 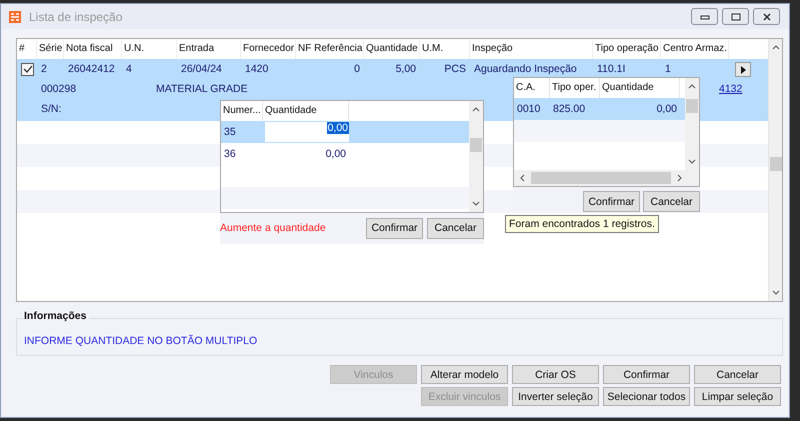 What do you see at coordinates (522, 178) in the screenshot?
I see `scroll-left-icon` at bounding box center [522, 178].